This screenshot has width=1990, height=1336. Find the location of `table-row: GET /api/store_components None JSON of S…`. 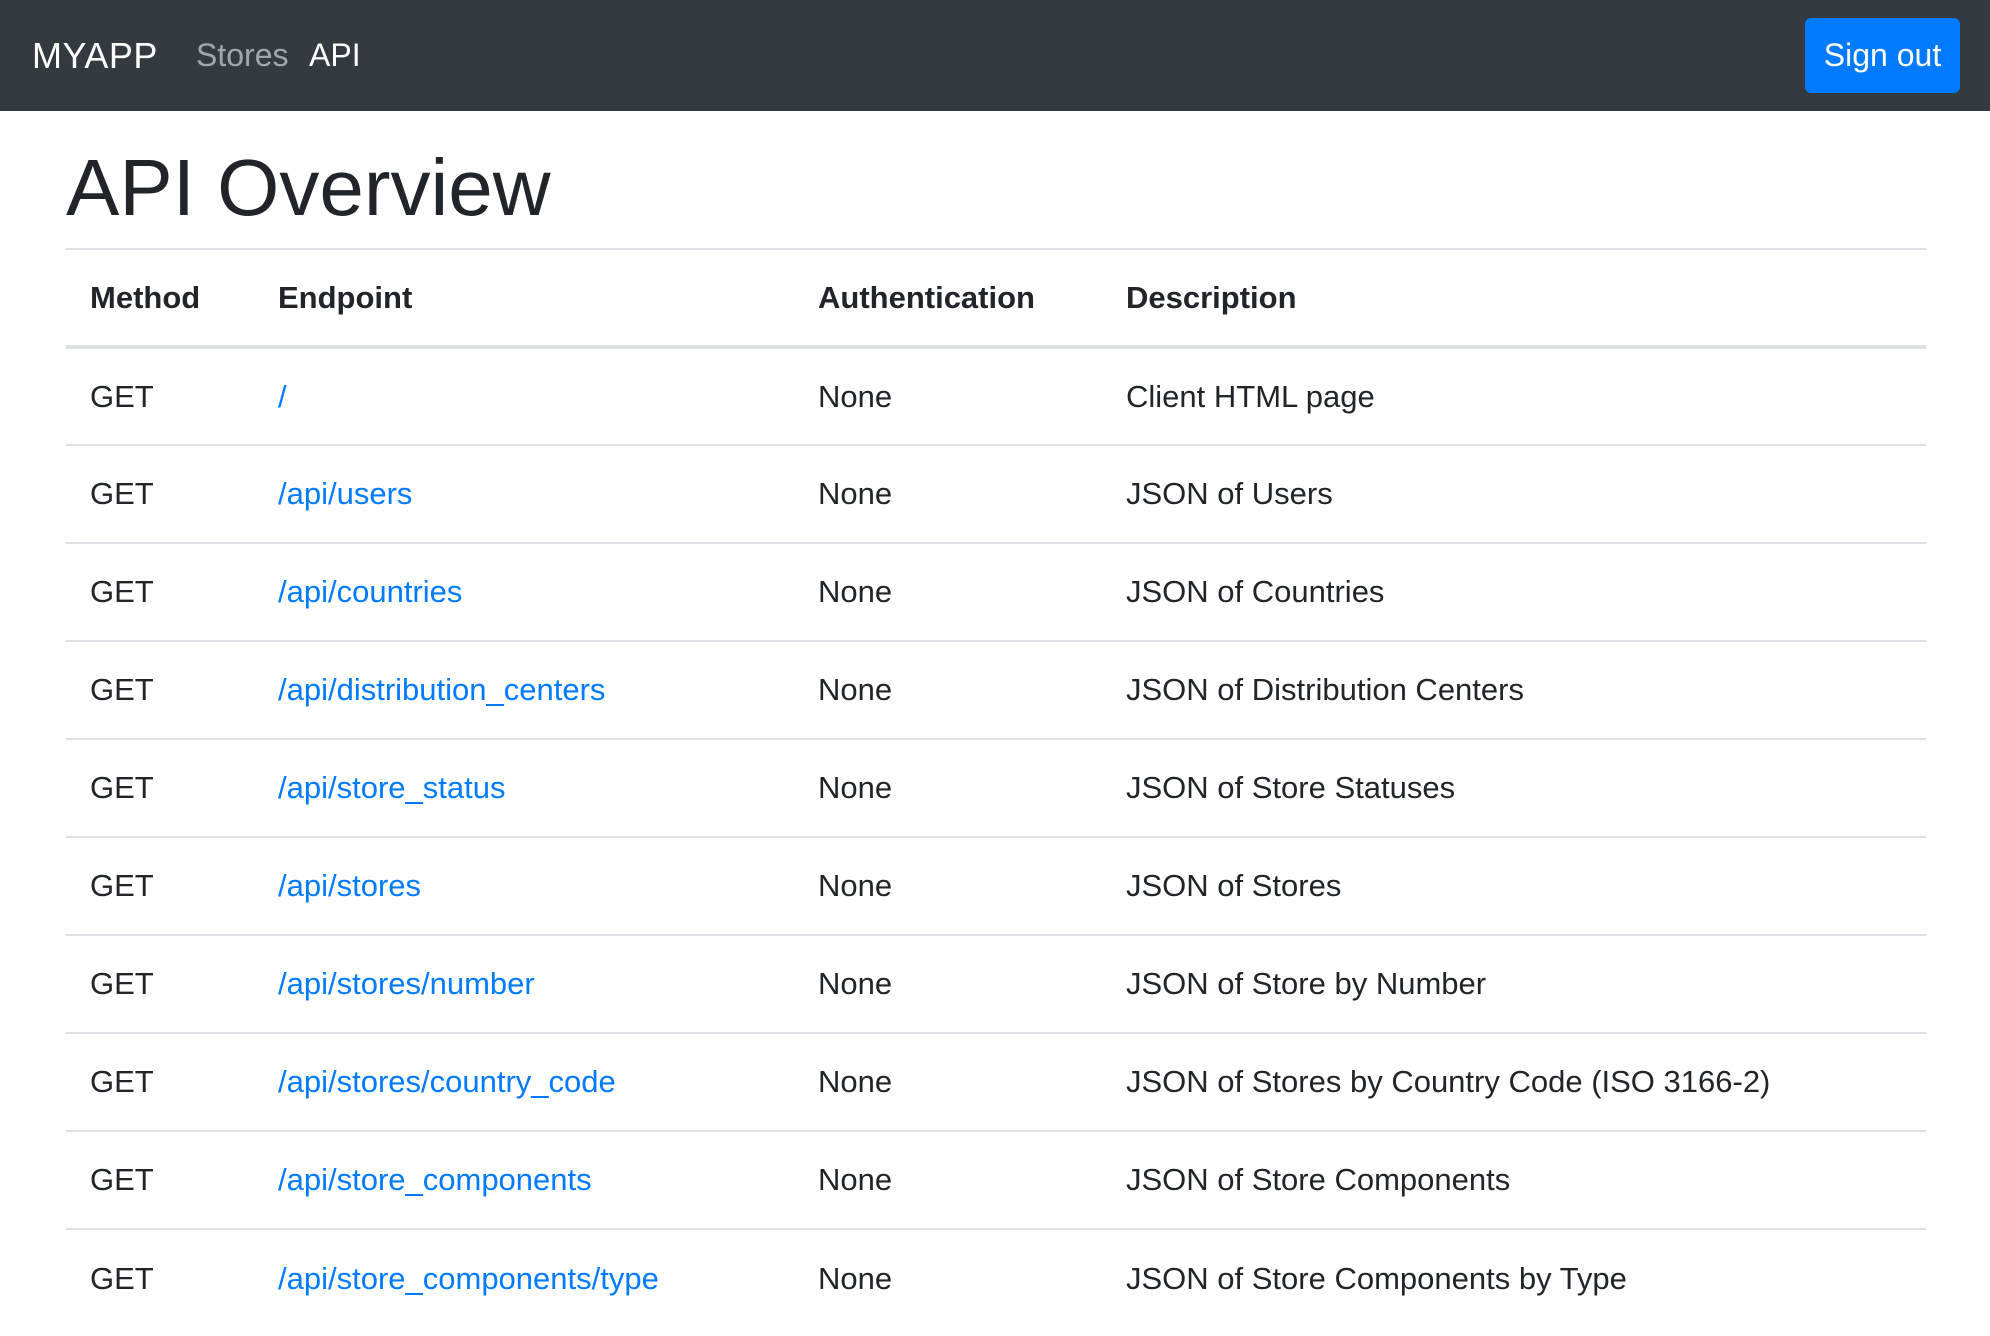

table-row: GET /api/store_components None JSON of S… is located at coordinates (996, 1179).